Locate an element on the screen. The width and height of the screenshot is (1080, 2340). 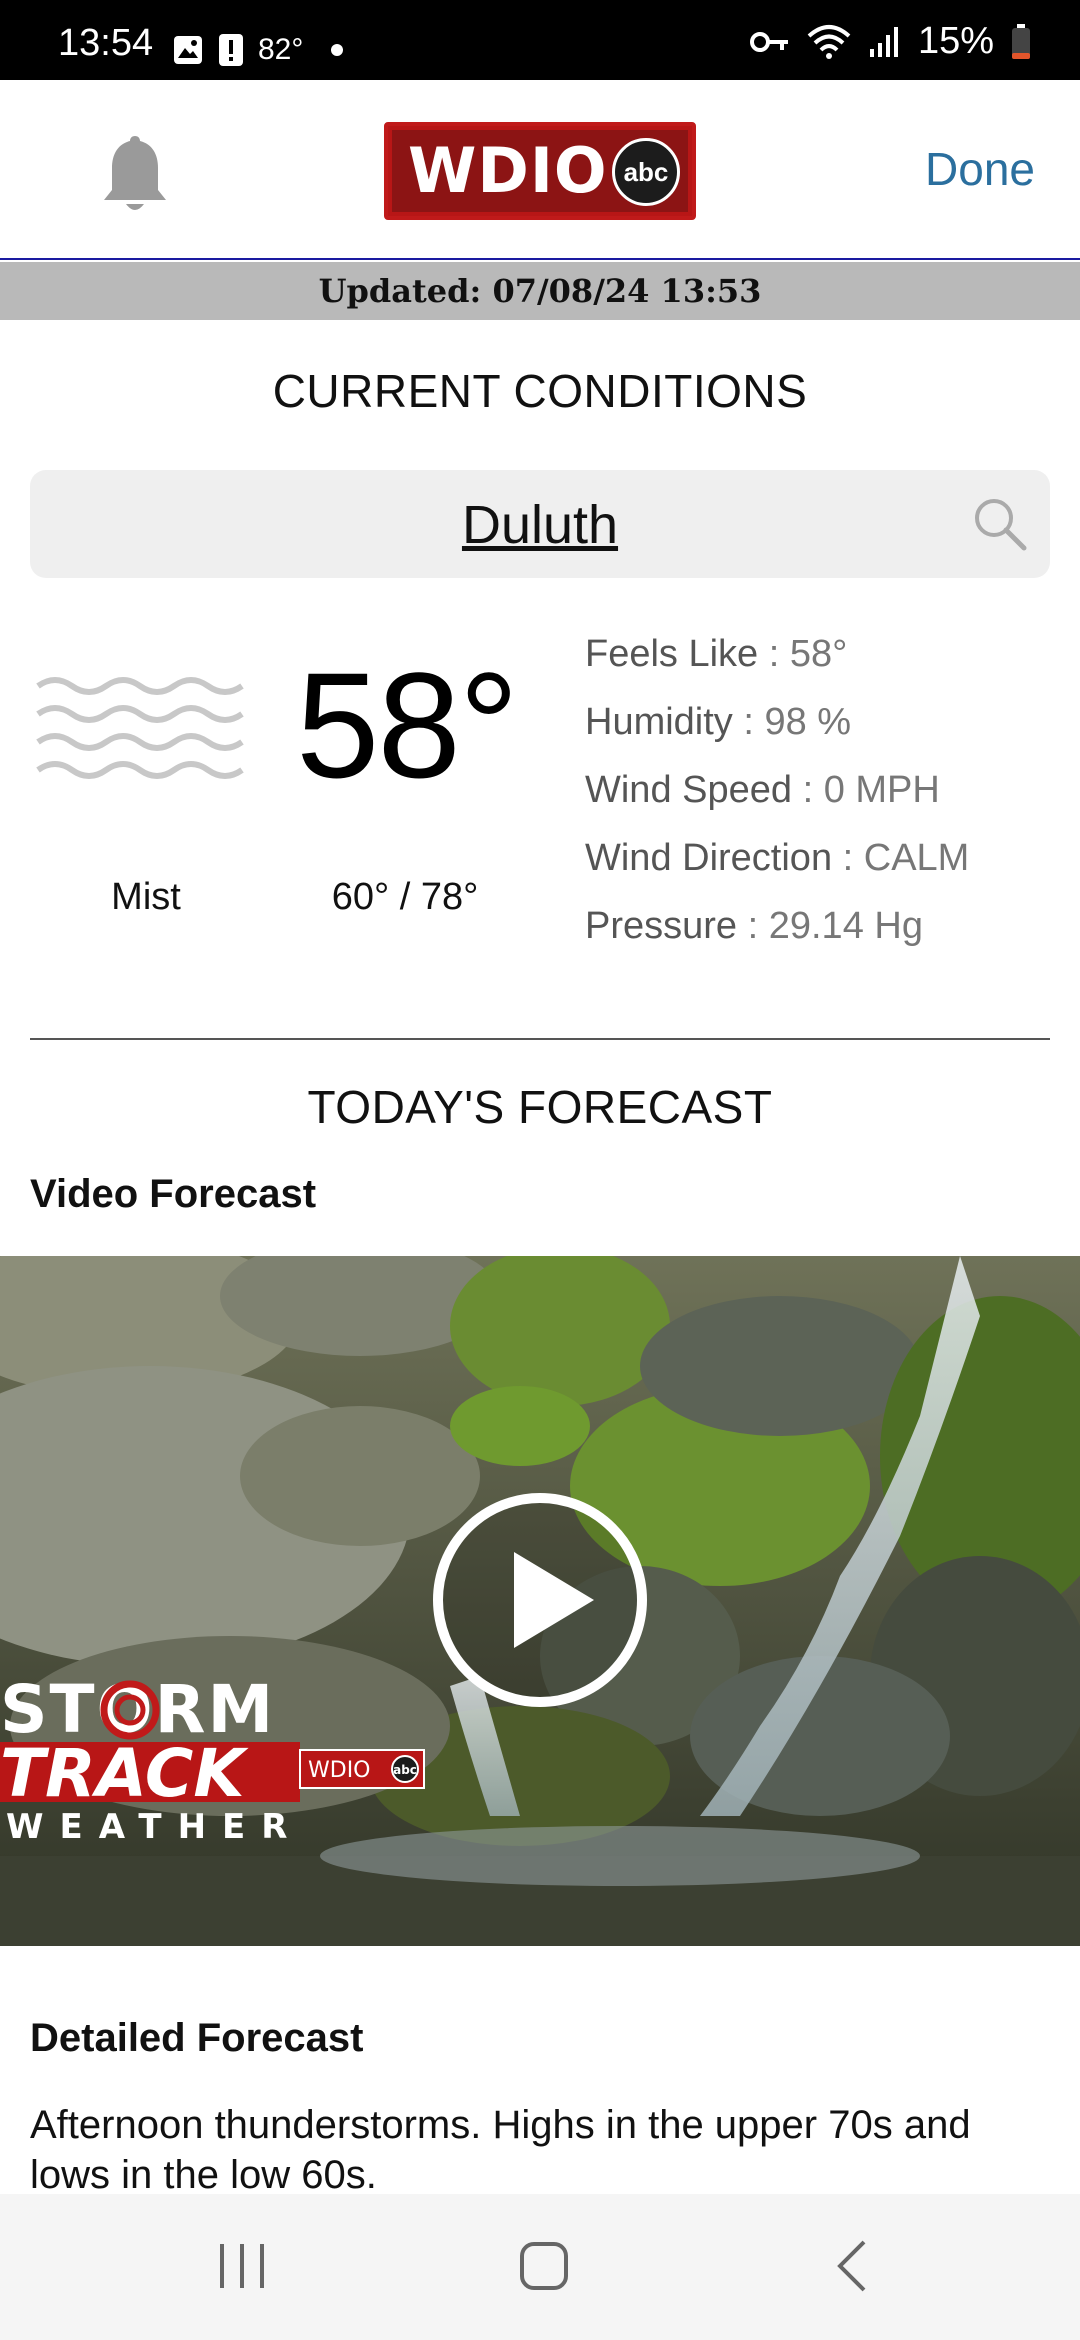
svg-text: WDIO is located at coordinates (339, 1770).